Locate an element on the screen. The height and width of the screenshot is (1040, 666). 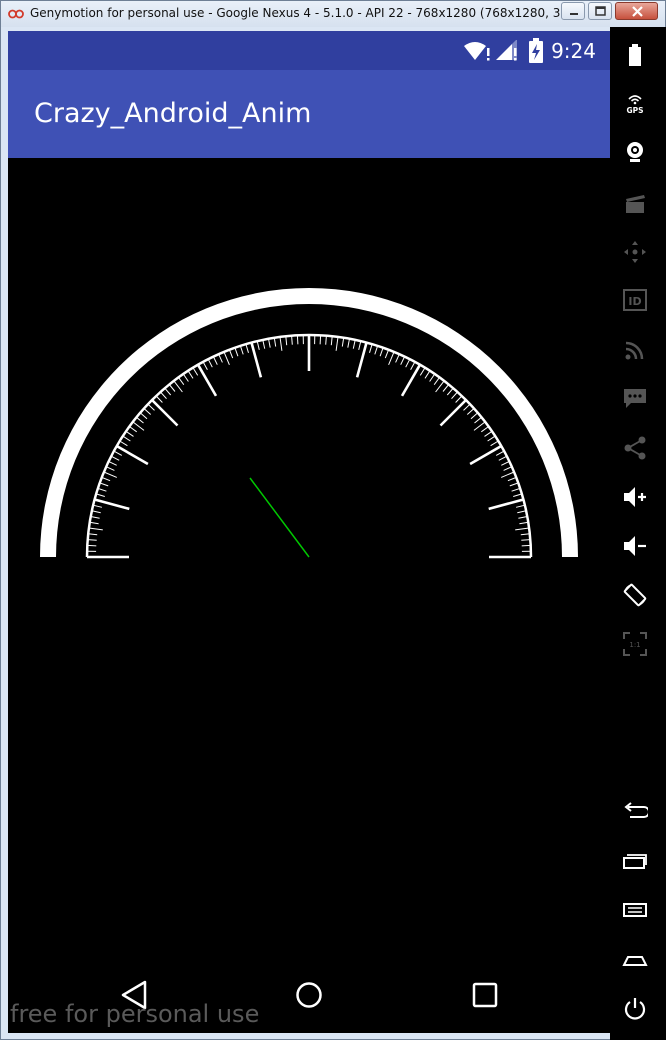
id-label: ID is located at coordinates (634, 301).